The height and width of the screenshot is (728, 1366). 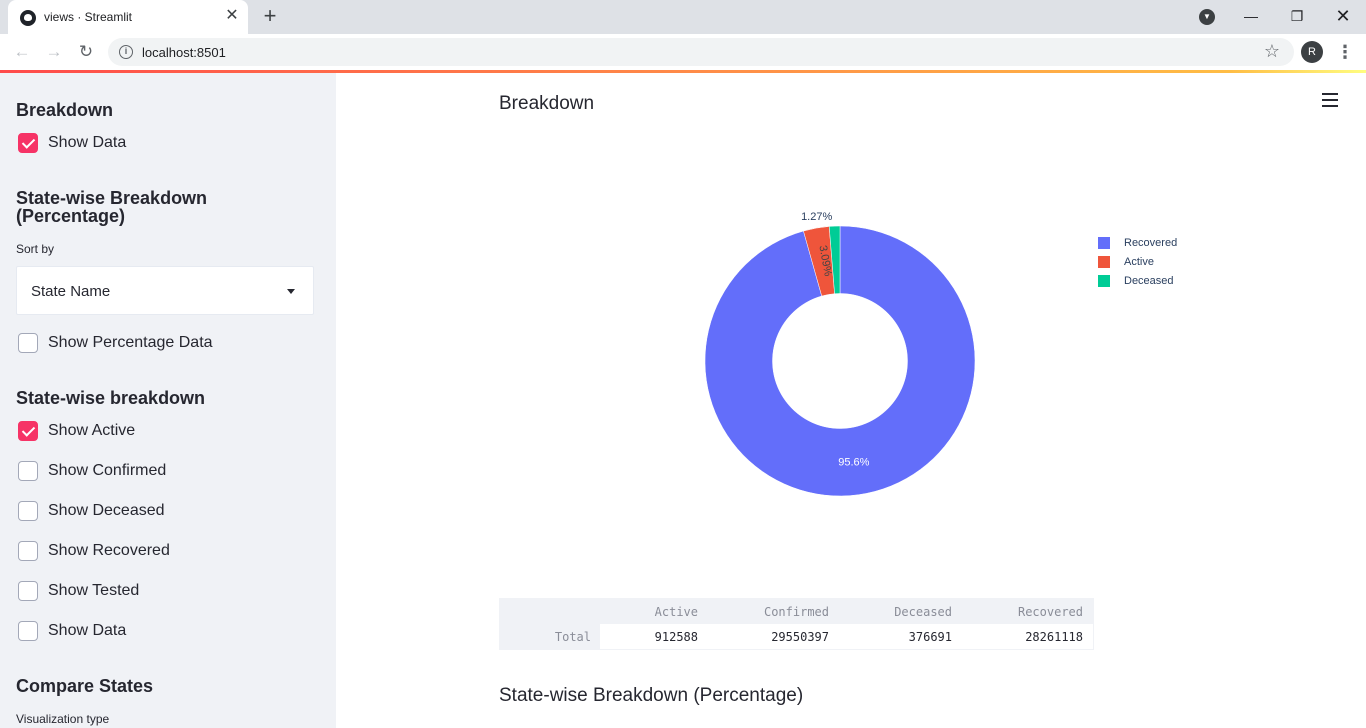 What do you see at coordinates (1330, 100) in the screenshot?
I see `hamburger-menu-icon` at bounding box center [1330, 100].